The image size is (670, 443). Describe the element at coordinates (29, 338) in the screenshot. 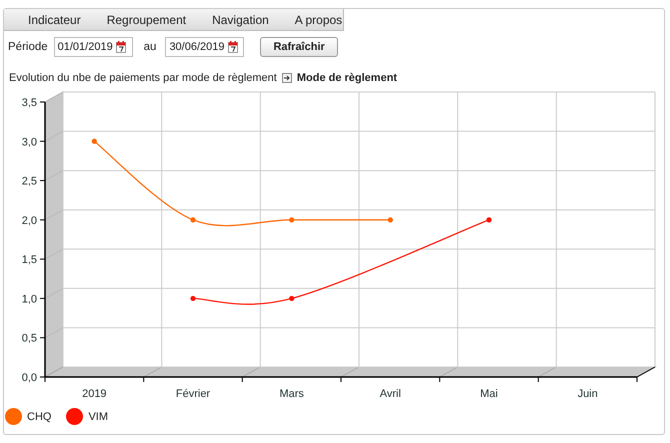

I see `y-tick-label: 0,5` at that location.